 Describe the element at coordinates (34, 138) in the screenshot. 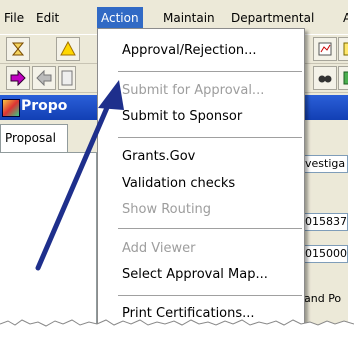

I see `tab-proposal: Proposal` at that location.